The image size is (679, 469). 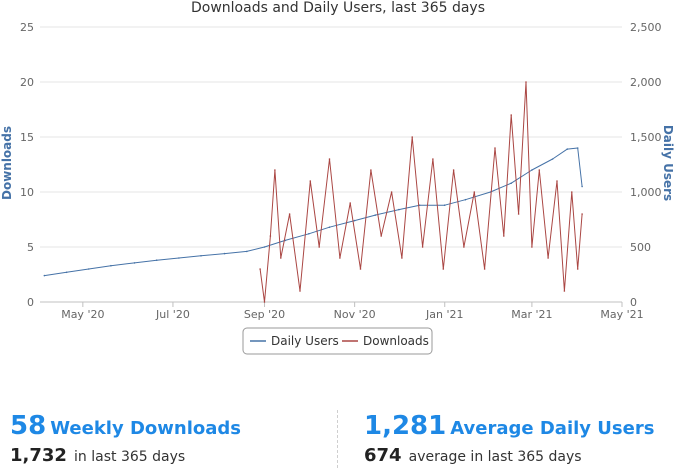 What do you see at coordinates (646, 27) in the screenshot?
I see `y-right-tick-label: 2,500` at bounding box center [646, 27].